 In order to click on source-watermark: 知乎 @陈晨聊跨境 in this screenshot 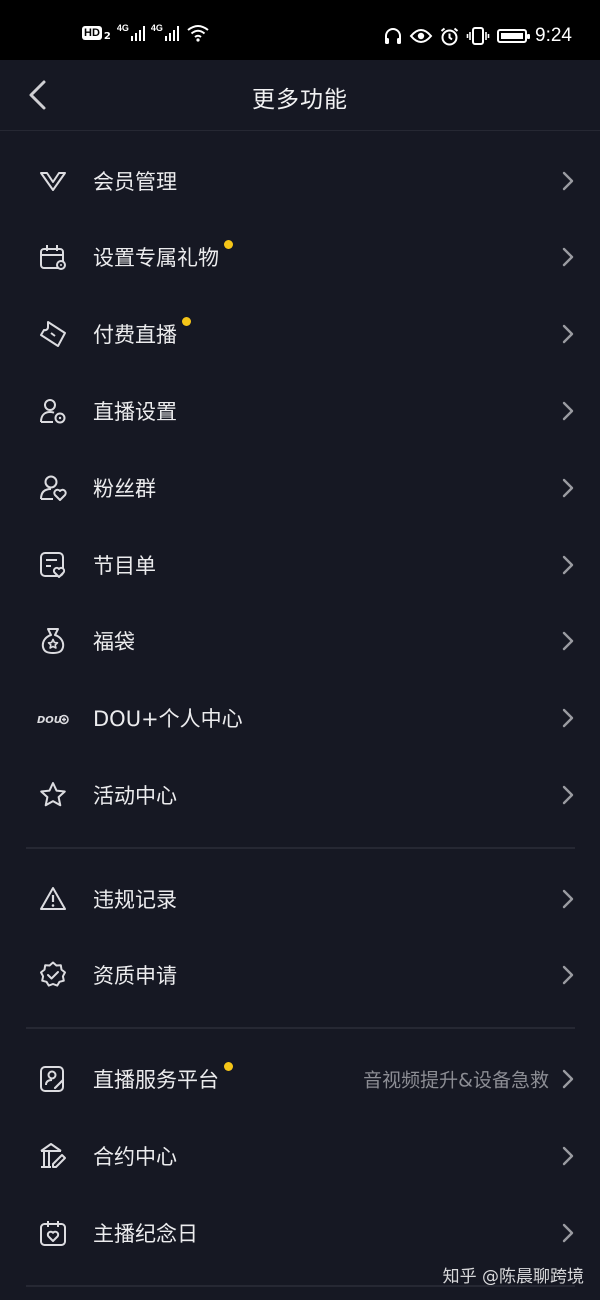, I will do `click(513, 1277)`.